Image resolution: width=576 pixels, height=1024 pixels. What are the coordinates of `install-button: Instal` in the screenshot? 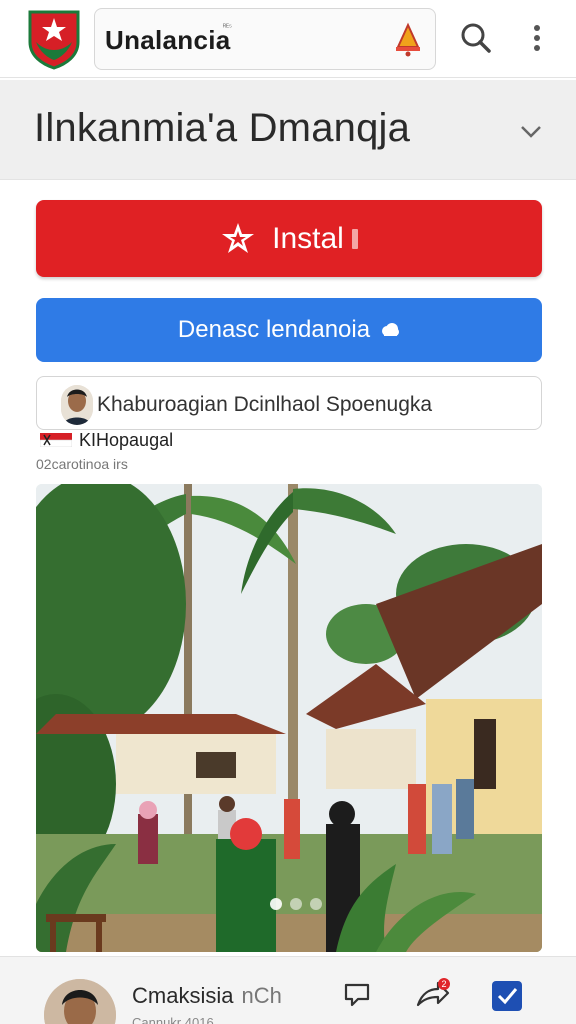 It's located at (289, 238).